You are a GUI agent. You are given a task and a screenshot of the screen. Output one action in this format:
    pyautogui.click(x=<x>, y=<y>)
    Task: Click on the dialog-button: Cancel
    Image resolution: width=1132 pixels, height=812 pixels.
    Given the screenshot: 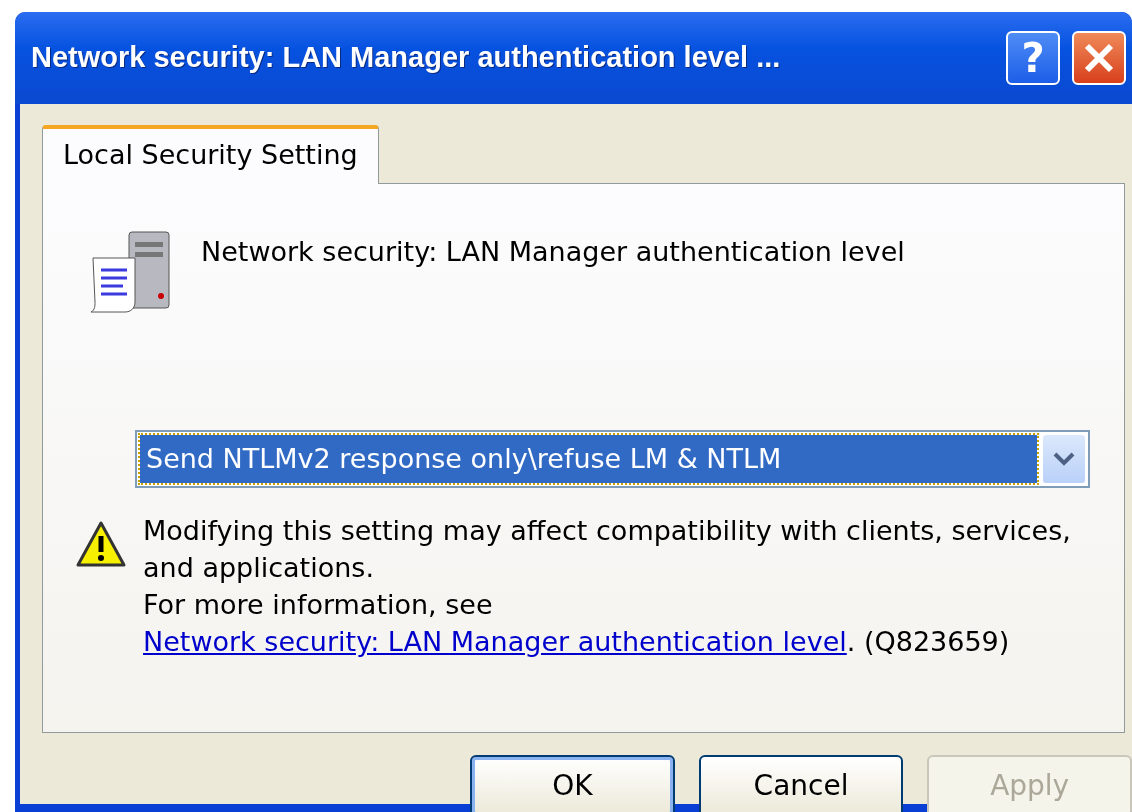 What is the action you would take?
    pyautogui.click(x=801, y=783)
    